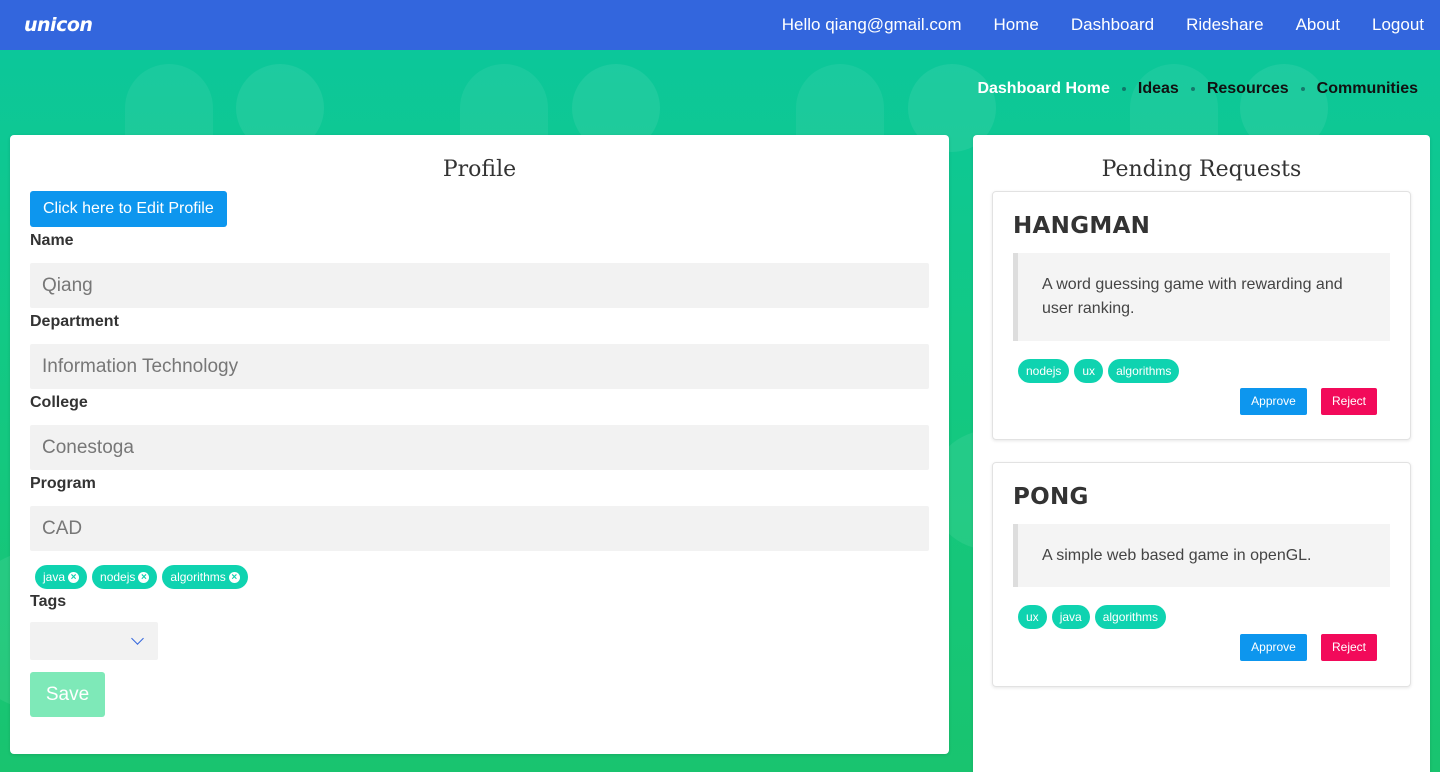  Describe the element at coordinates (479, 447) in the screenshot. I see `college-field: Conestoga` at that location.